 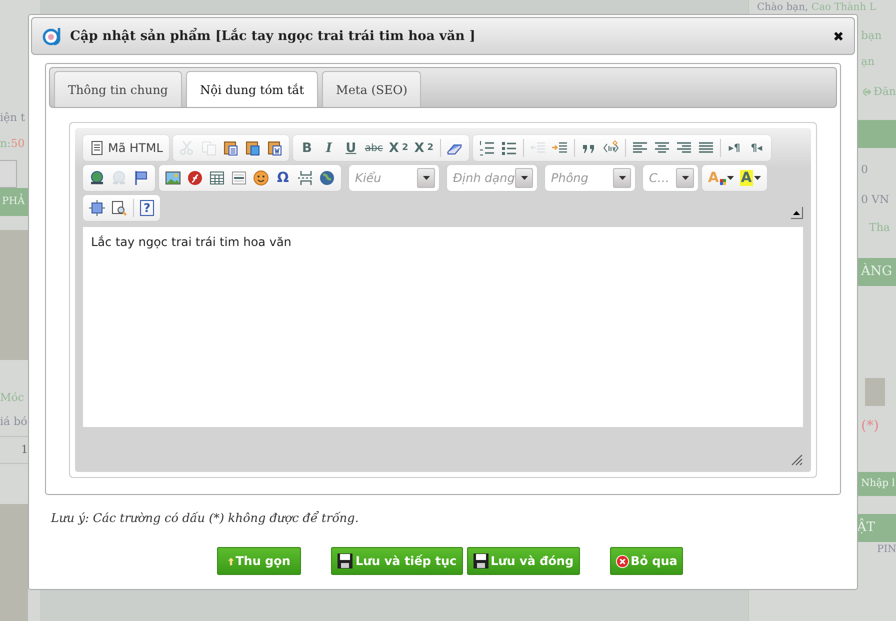 What do you see at coordinates (838, 36) in the screenshot?
I see `close-button: ✖` at bounding box center [838, 36].